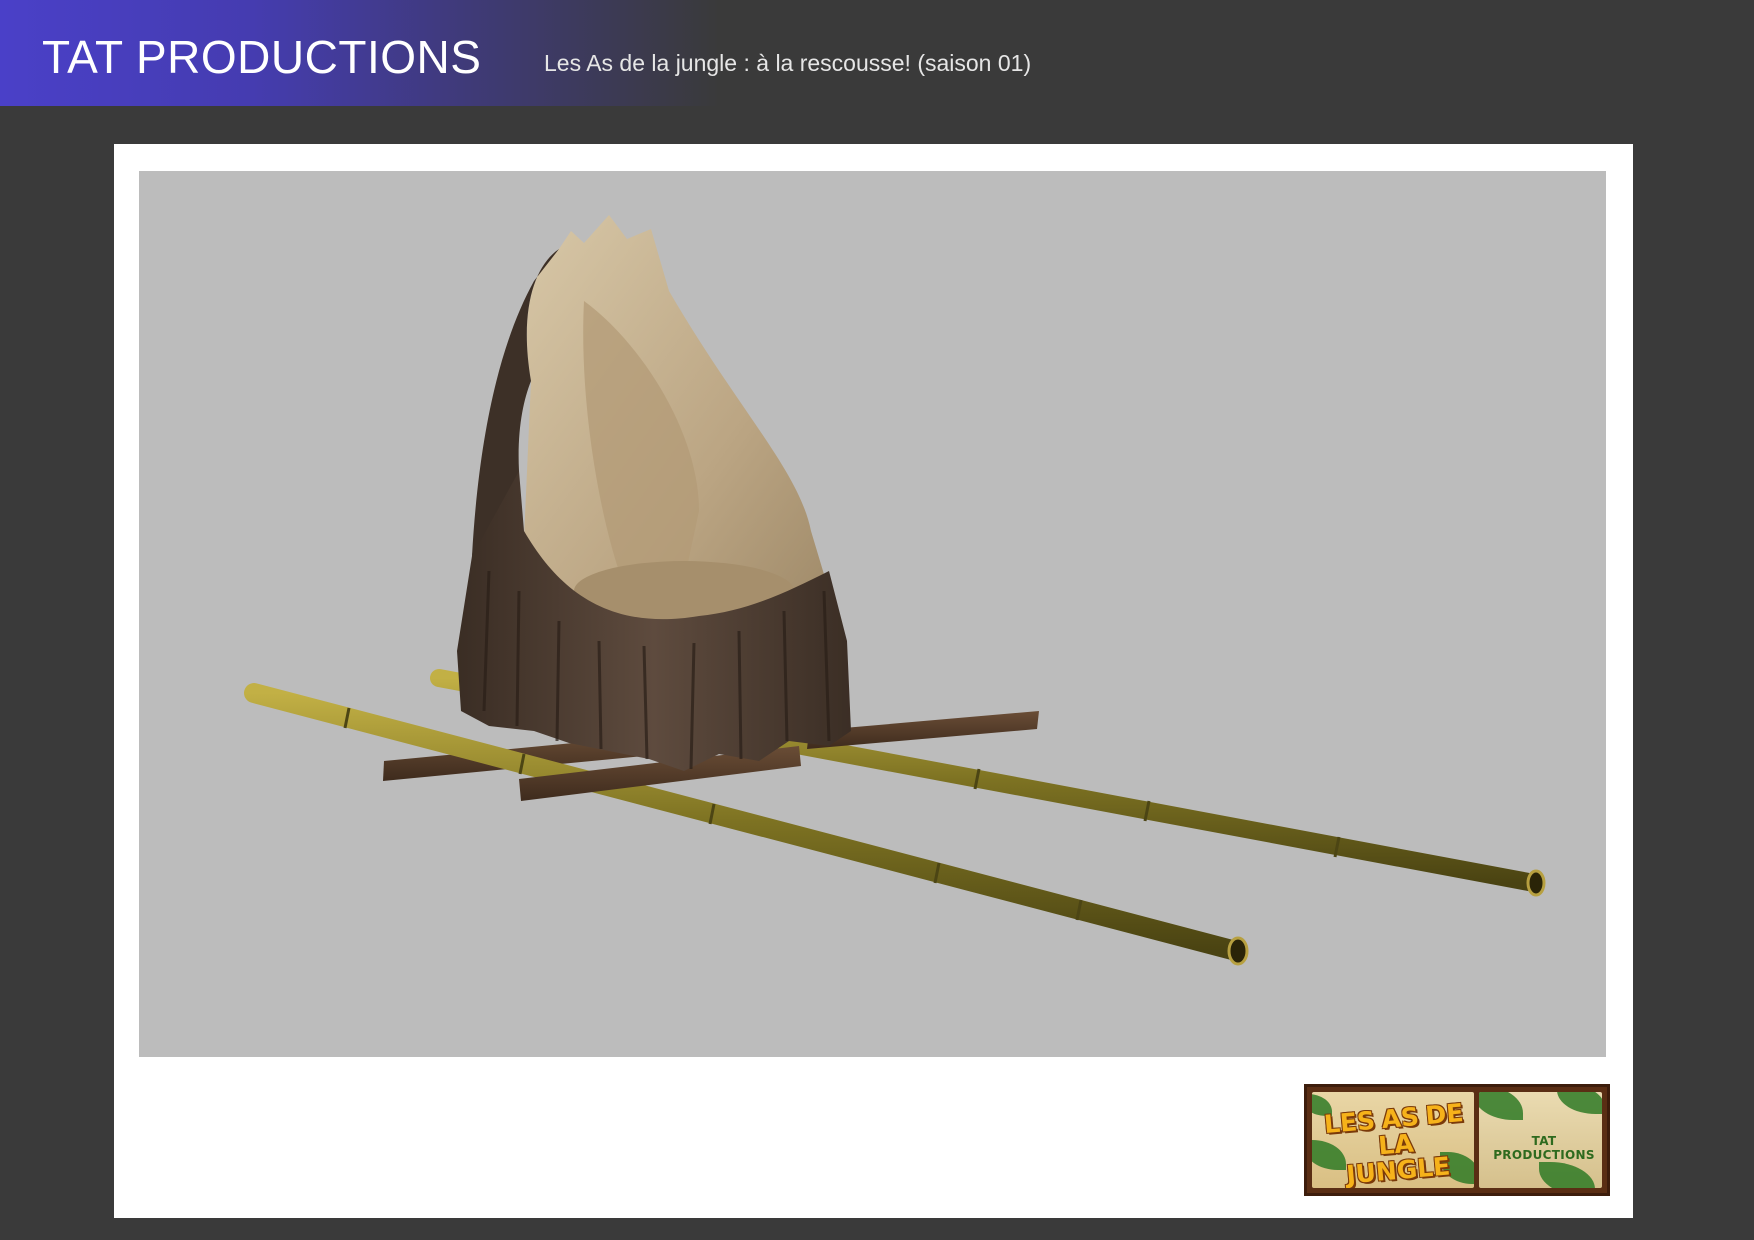  I want to click on series-logo: LES AS DE LA JUNGLE, so click(1393, 1140).